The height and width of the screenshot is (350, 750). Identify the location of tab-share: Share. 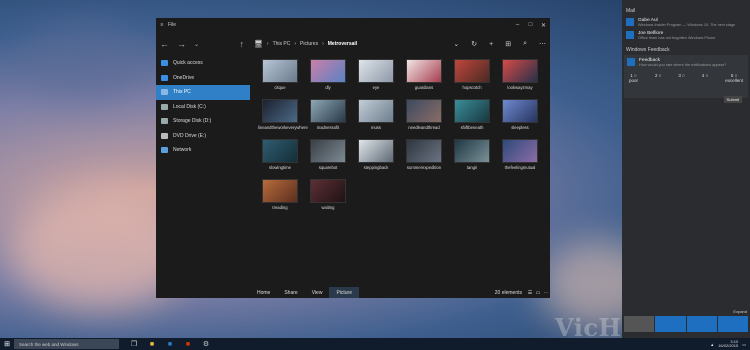
(290, 292).